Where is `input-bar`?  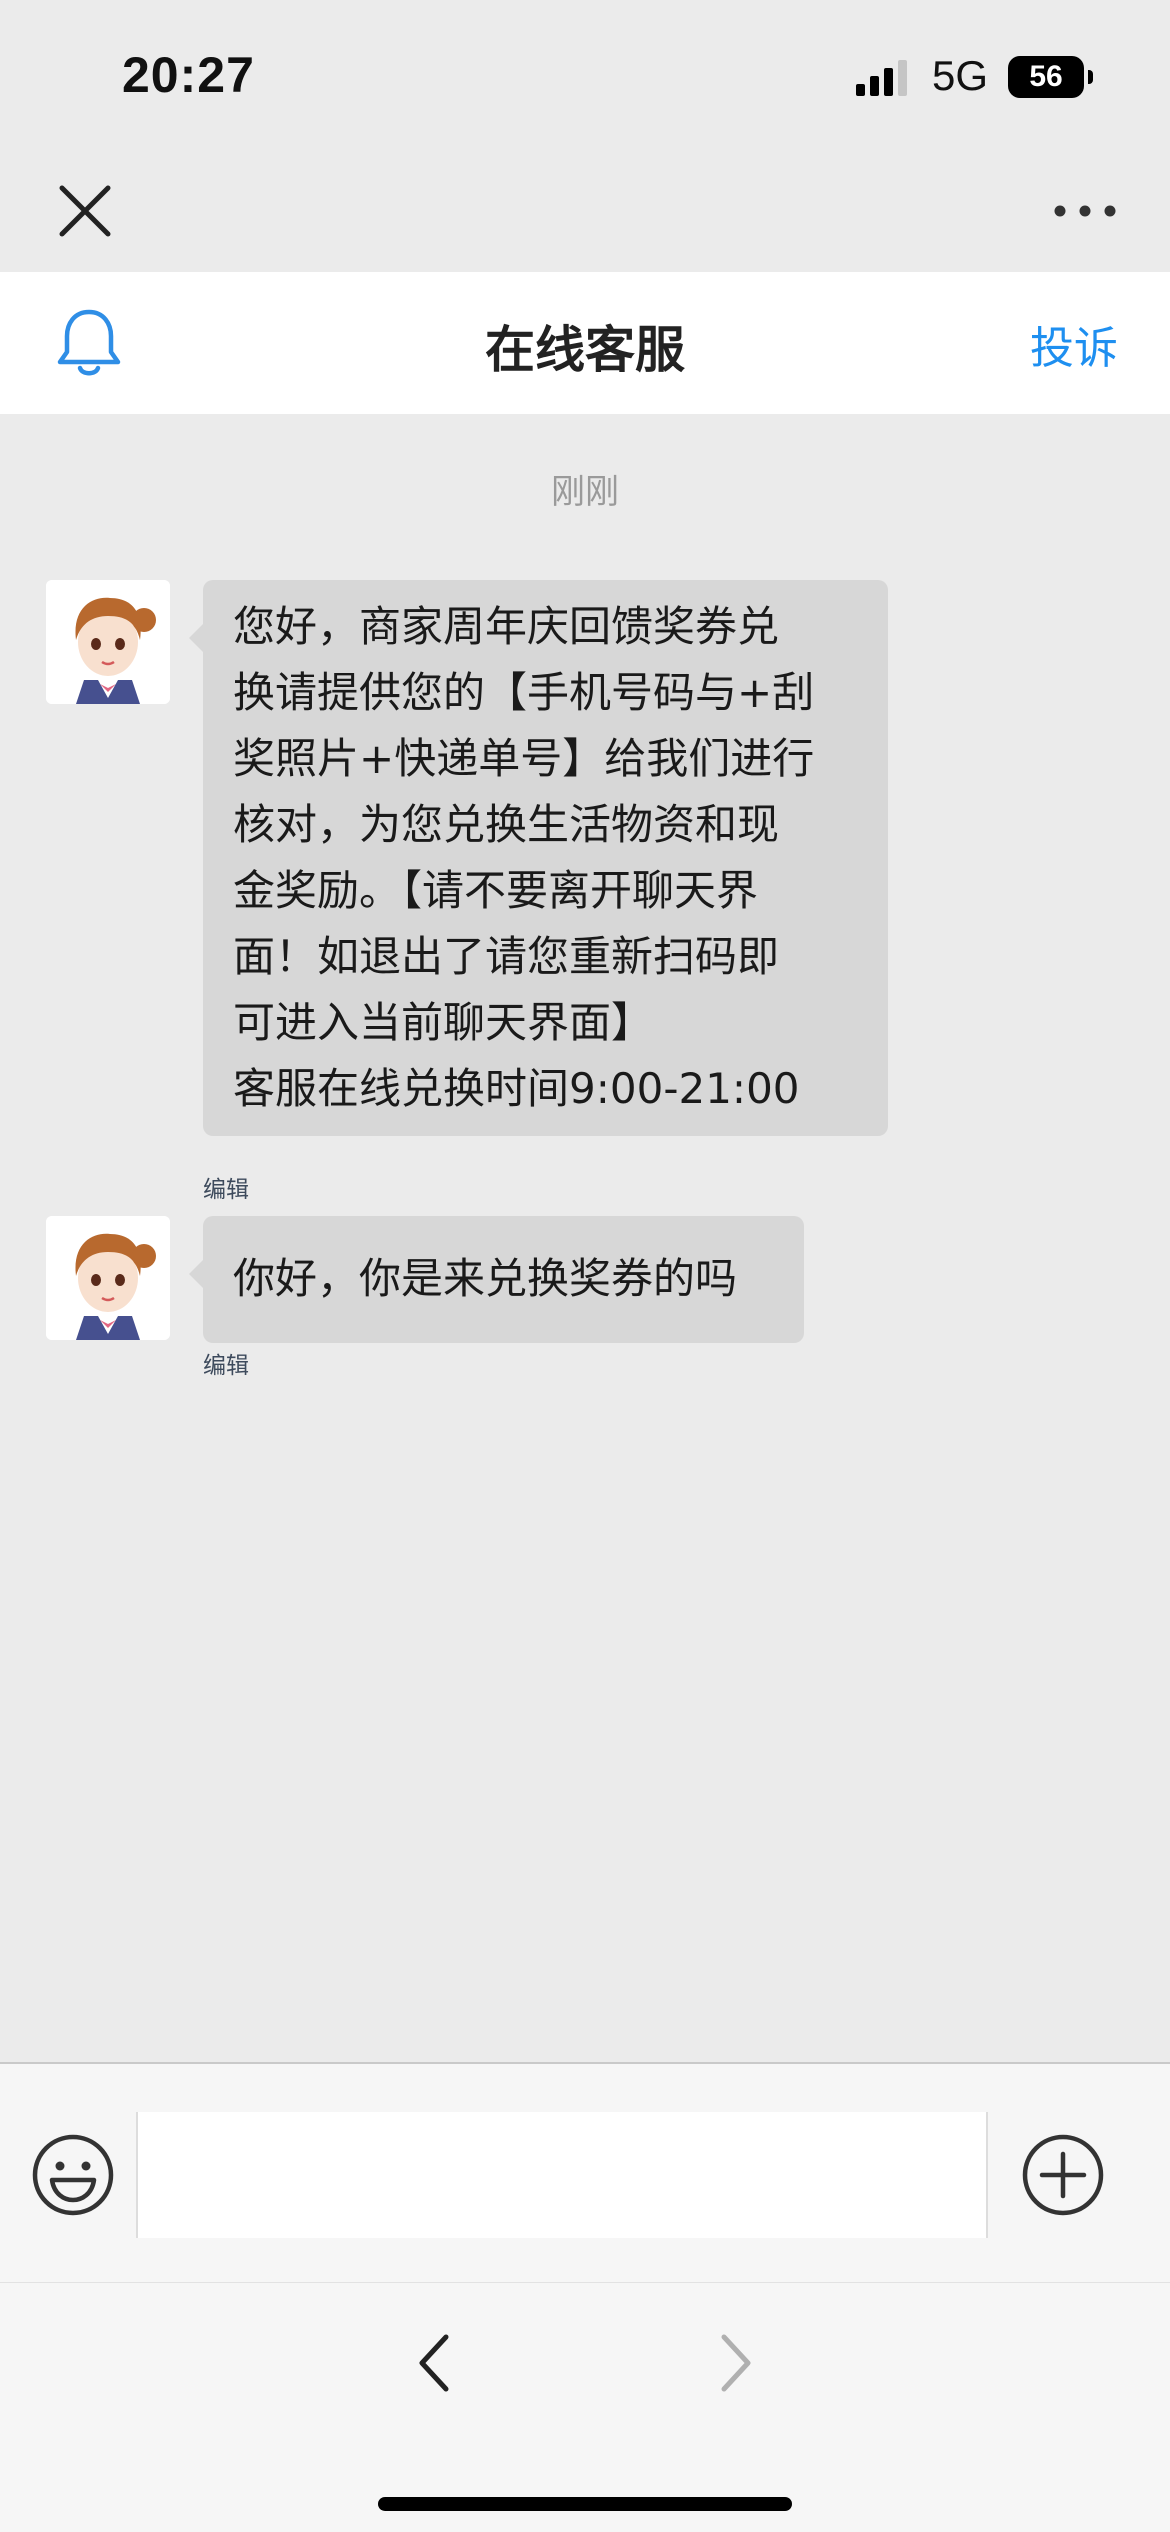
input-bar is located at coordinates (585, 2172).